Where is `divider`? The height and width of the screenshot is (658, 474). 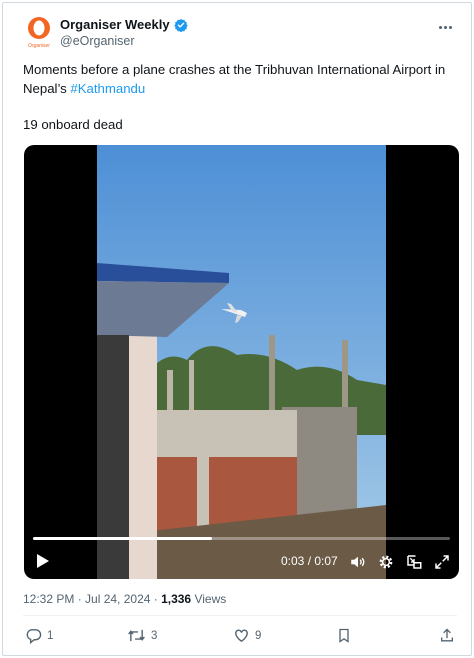
divider is located at coordinates (240, 615).